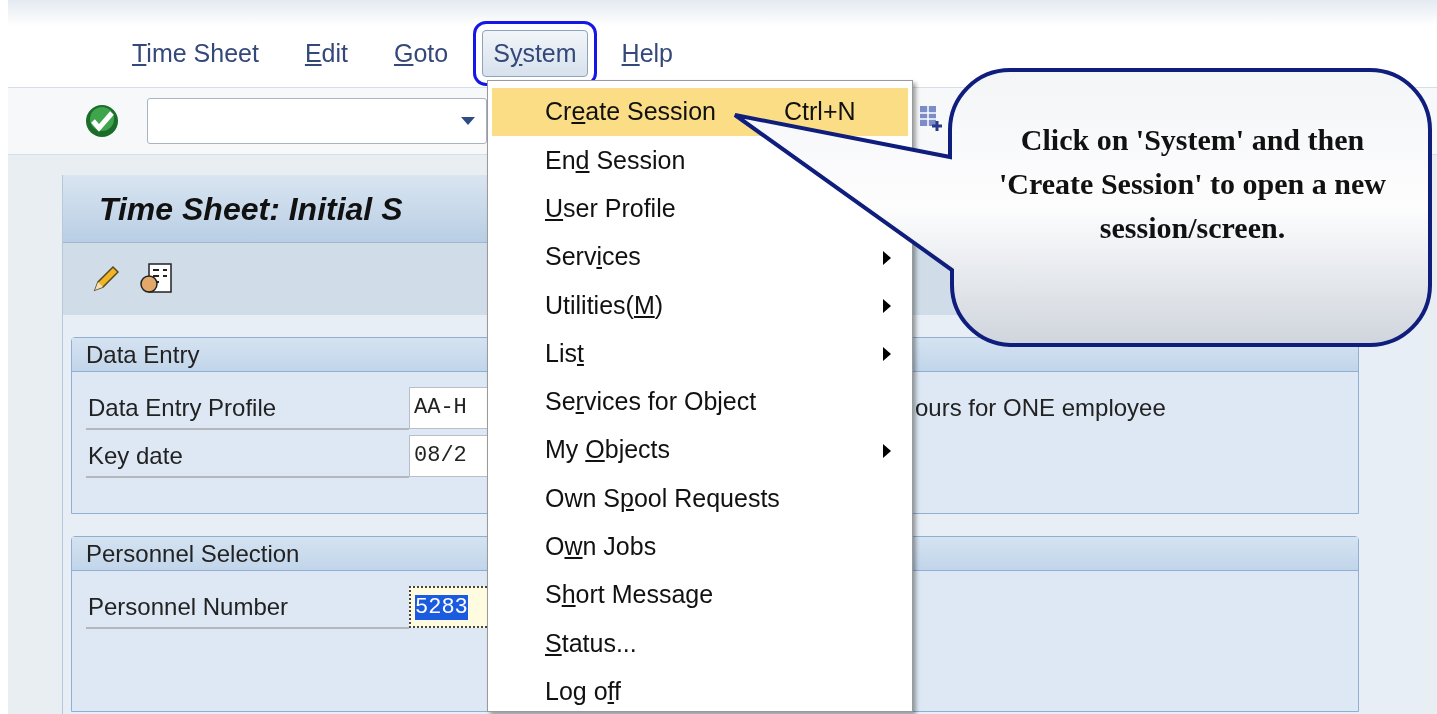  What do you see at coordinates (700, 112) in the screenshot?
I see `menu-entry: Create Session Ctrl+N` at bounding box center [700, 112].